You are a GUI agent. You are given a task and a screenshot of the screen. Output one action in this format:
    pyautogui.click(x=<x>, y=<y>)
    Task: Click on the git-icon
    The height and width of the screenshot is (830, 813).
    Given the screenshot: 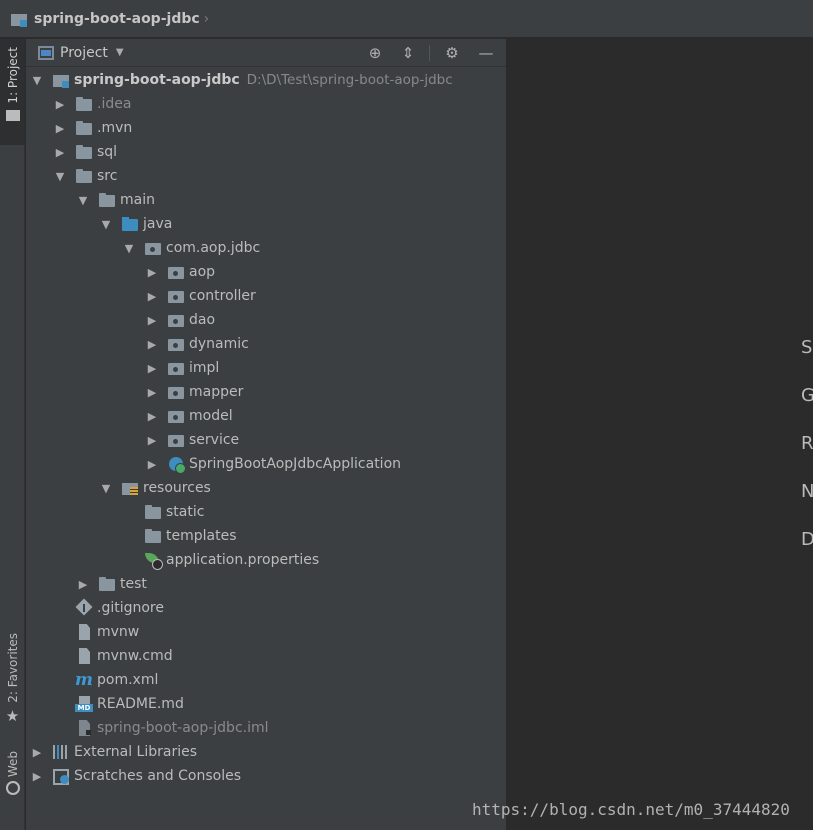 What is the action you would take?
    pyautogui.click(x=84, y=608)
    